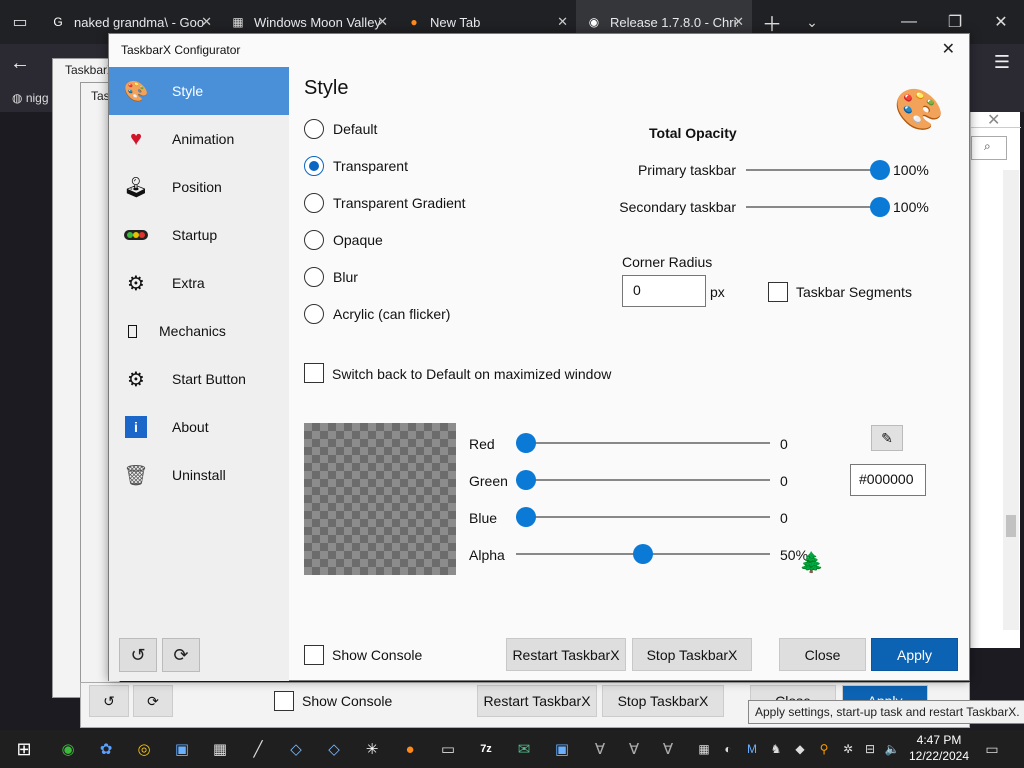  I want to click on primary-opacity-thumb, so click(880, 170).